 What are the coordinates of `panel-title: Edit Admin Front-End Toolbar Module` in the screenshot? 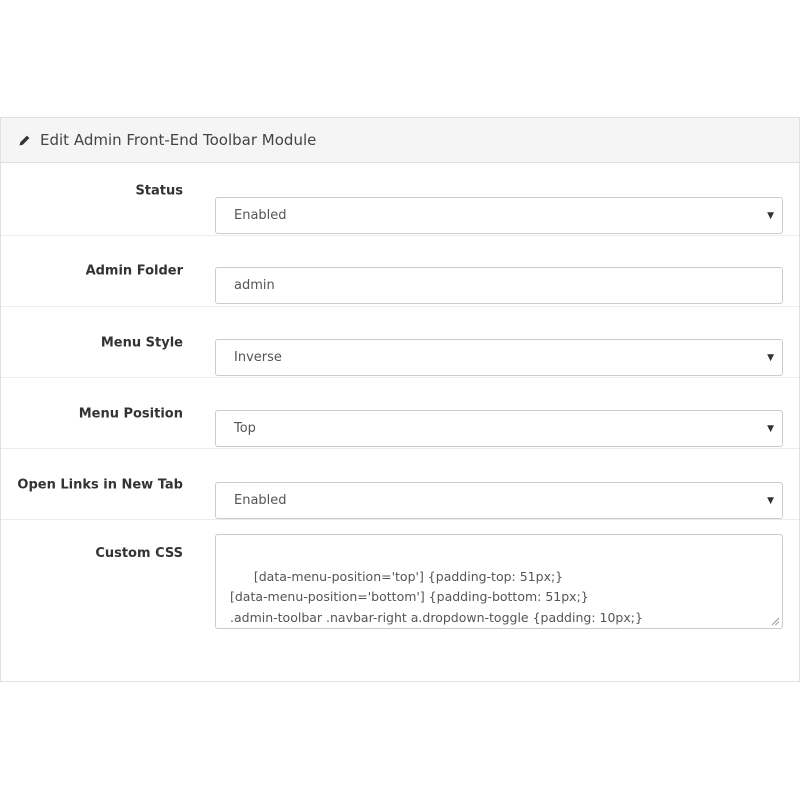 It's located at (178, 140).